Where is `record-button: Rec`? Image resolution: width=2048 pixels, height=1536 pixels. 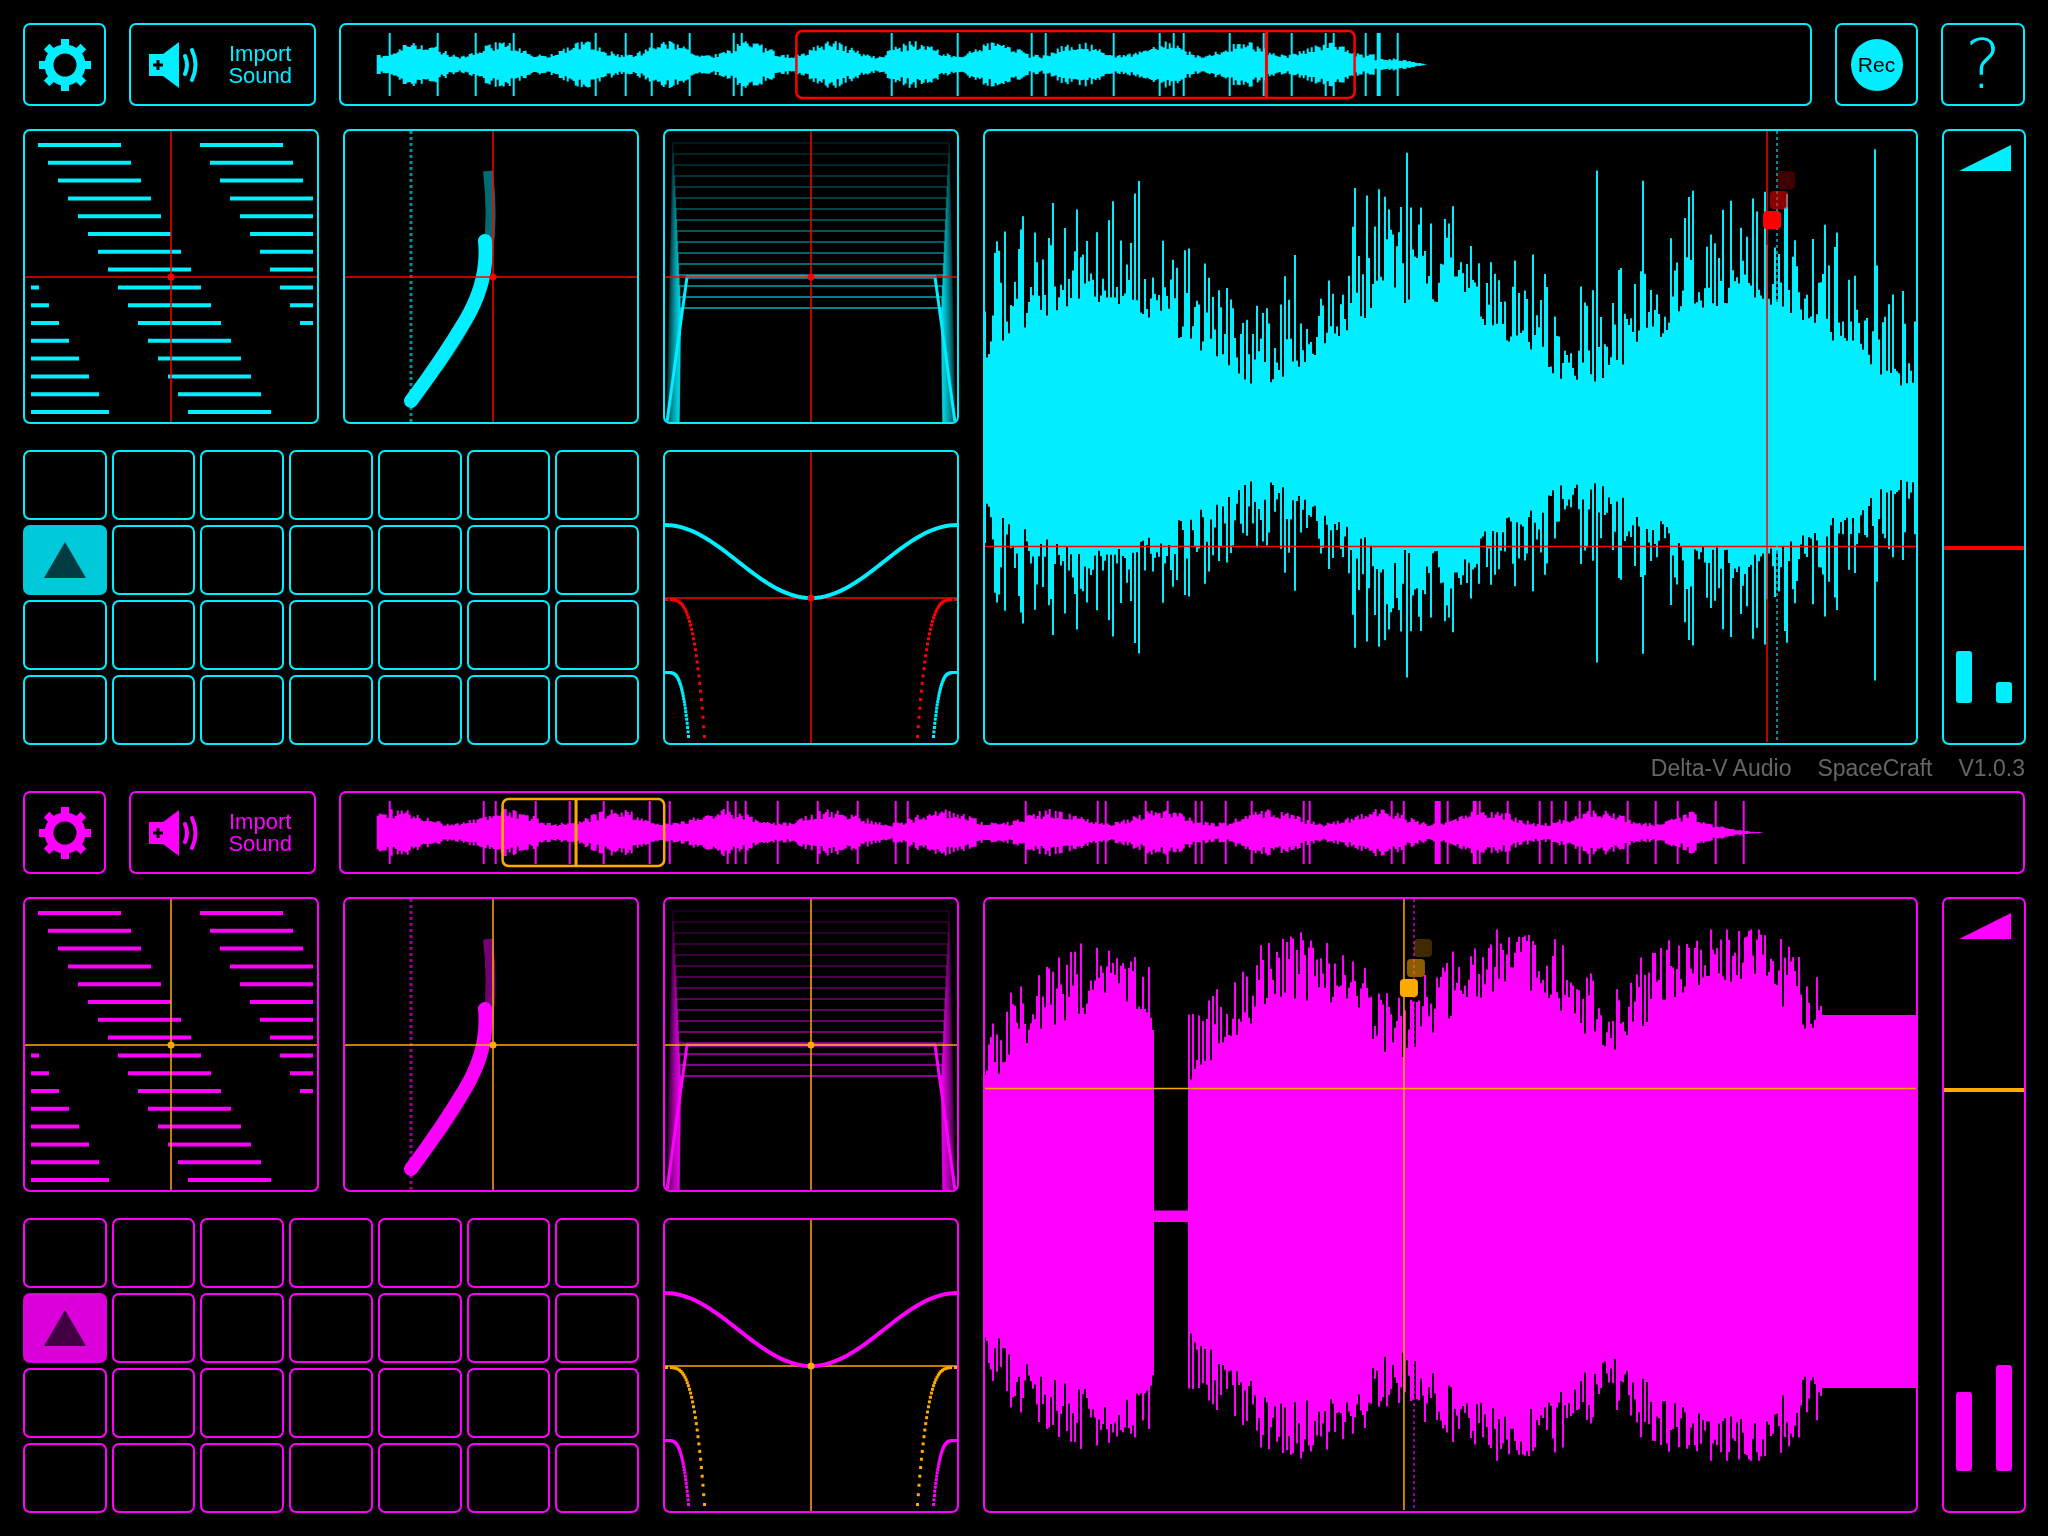
record-button: Rec is located at coordinates (1876, 64).